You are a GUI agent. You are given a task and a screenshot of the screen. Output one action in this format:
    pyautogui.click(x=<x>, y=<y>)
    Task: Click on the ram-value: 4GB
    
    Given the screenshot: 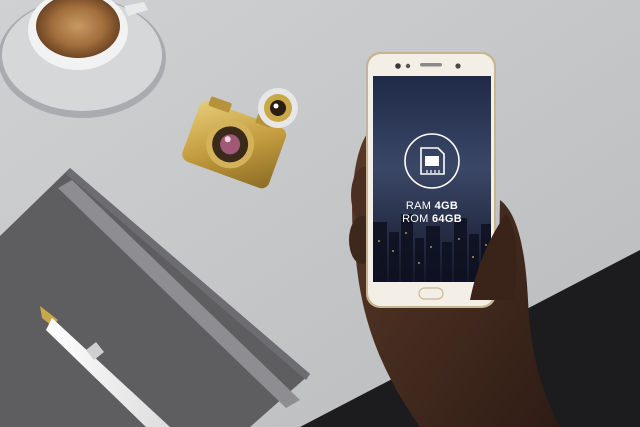 What is the action you would take?
    pyautogui.click(x=446, y=206)
    